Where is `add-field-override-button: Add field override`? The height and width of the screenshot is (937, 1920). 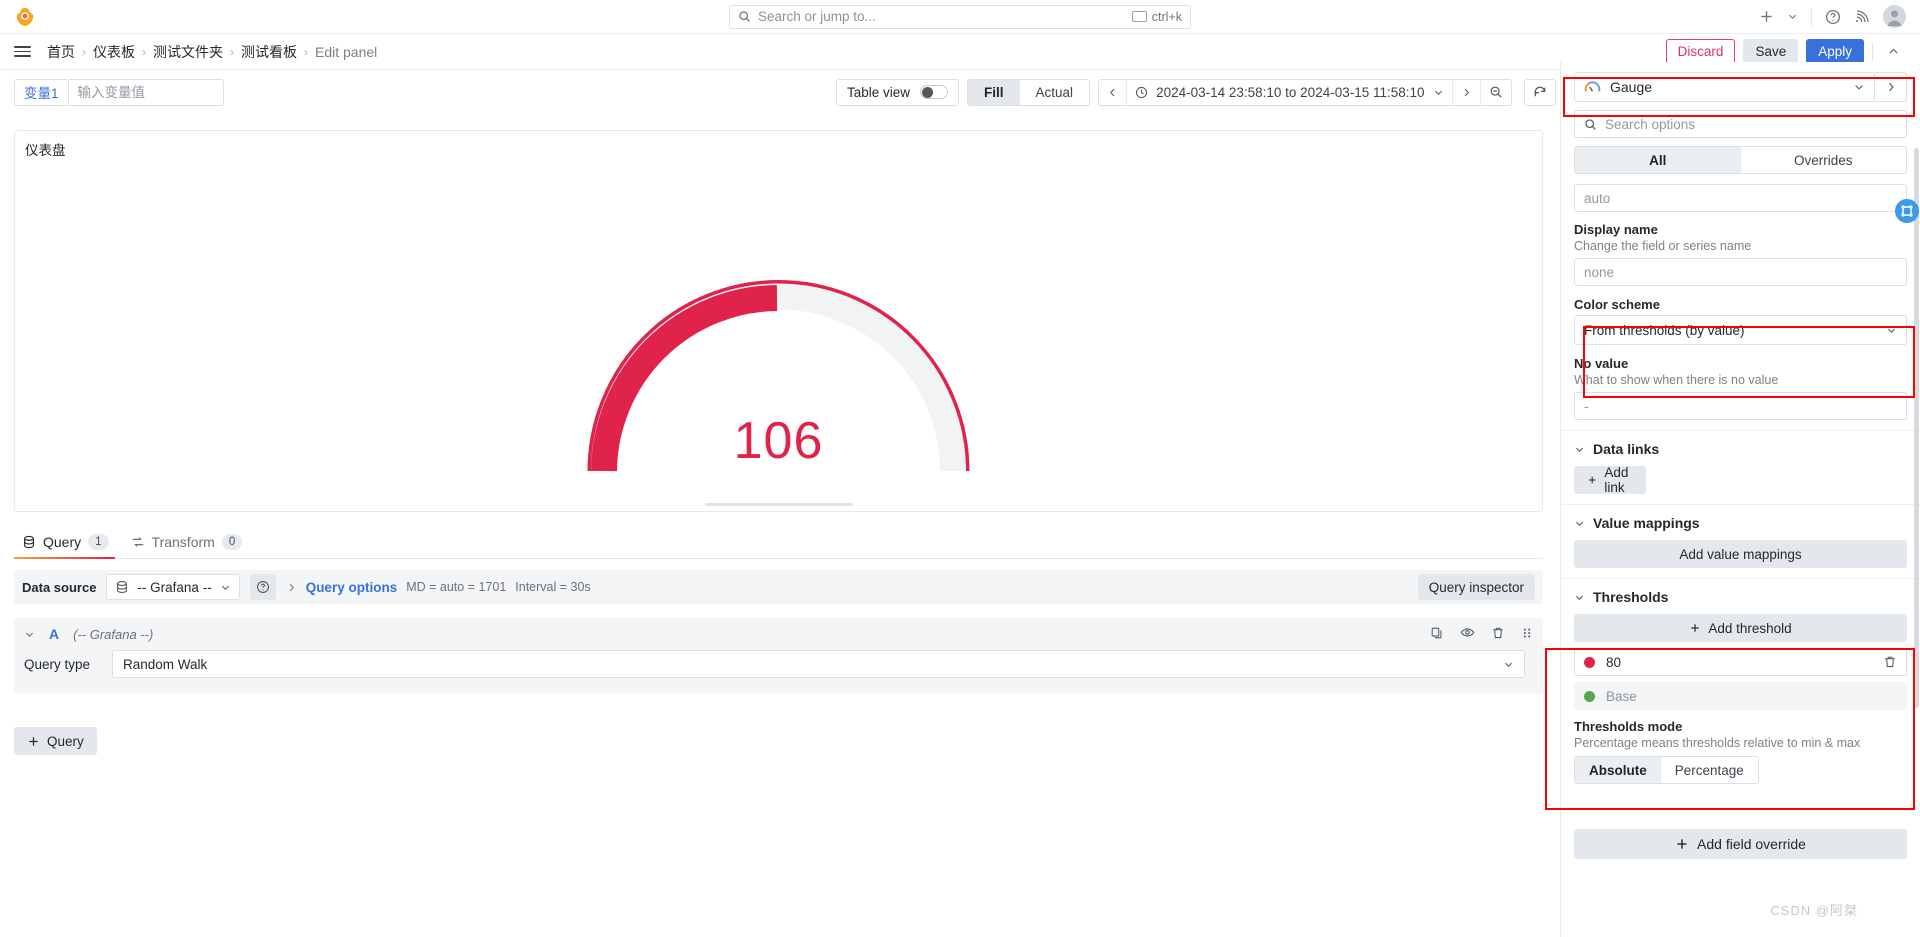 add-field-override-button: Add field override is located at coordinates (1740, 844).